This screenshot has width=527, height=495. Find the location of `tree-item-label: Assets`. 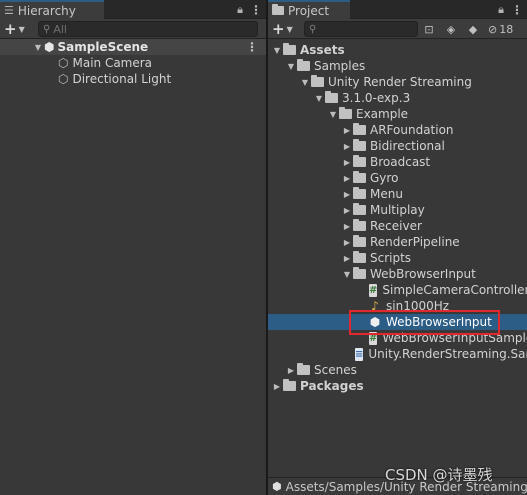

tree-item-label: Assets is located at coordinates (322, 50).